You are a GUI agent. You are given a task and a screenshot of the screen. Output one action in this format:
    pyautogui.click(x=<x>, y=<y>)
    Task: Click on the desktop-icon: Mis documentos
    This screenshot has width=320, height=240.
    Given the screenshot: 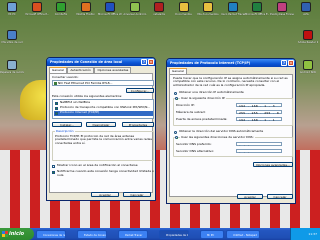 What is the action you would take?
    pyautogui.click(x=208, y=14)
    